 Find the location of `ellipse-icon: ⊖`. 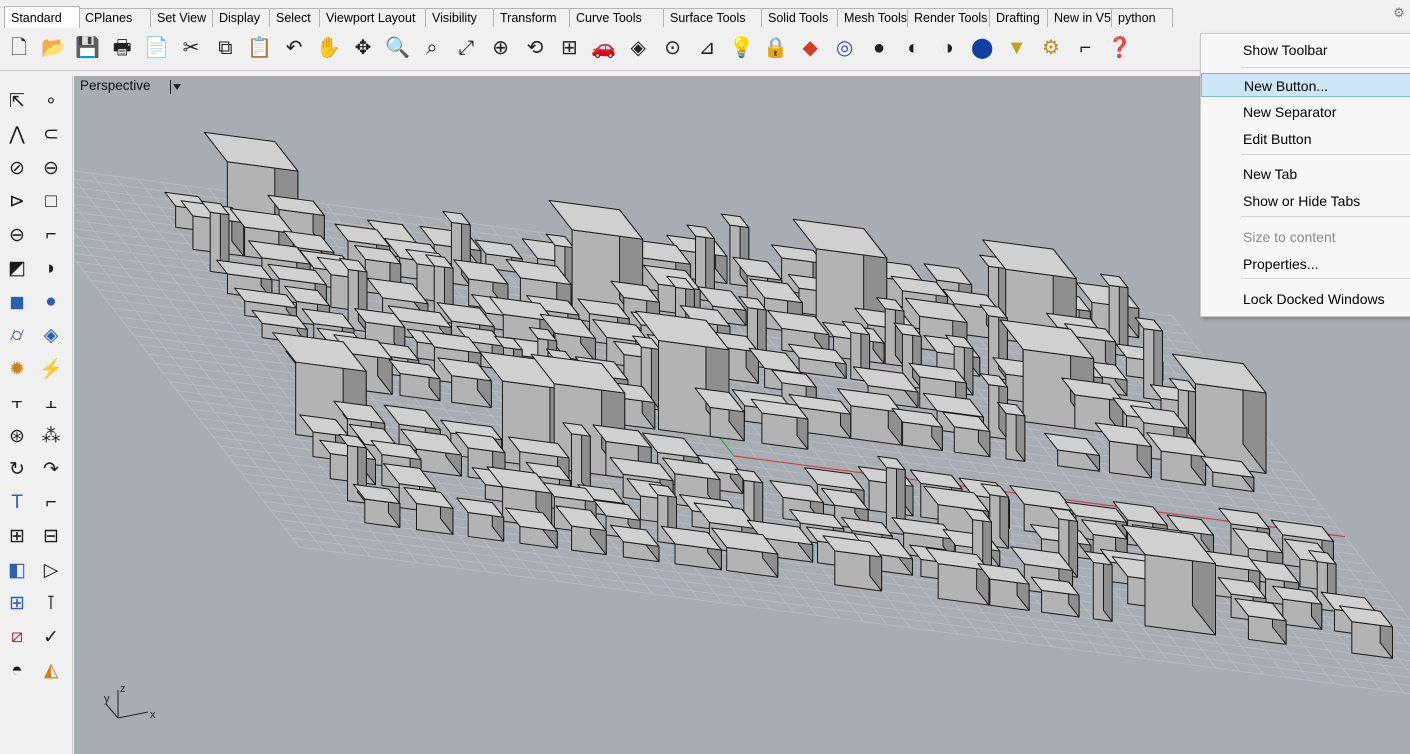

ellipse-icon: ⊖ is located at coordinates (51, 168).